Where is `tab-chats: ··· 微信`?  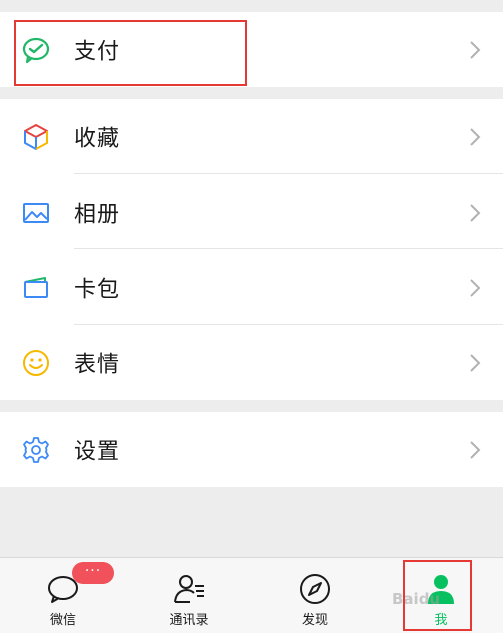 tab-chats: ··· 微信 is located at coordinates (63, 595).